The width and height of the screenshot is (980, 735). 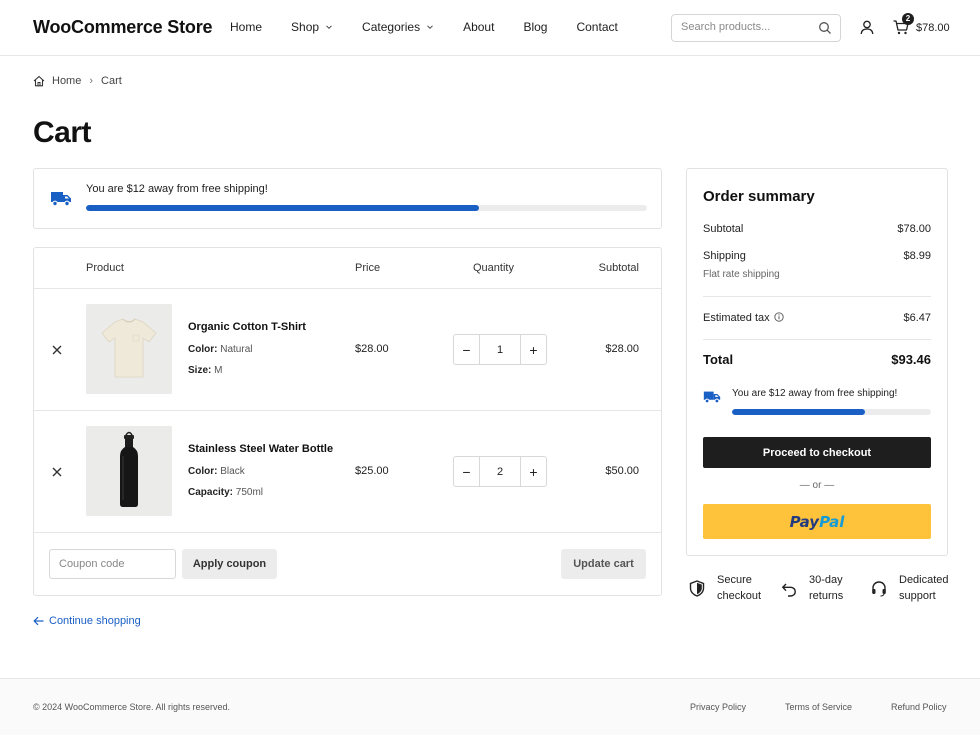 I want to click on trust-line: Secure, so click(x=734, y=580).